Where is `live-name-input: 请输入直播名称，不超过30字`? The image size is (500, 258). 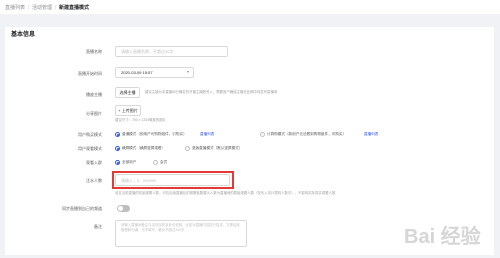 live-name-input: 请输入直播名称，不超过30字 is located at coordinates (171, 51).